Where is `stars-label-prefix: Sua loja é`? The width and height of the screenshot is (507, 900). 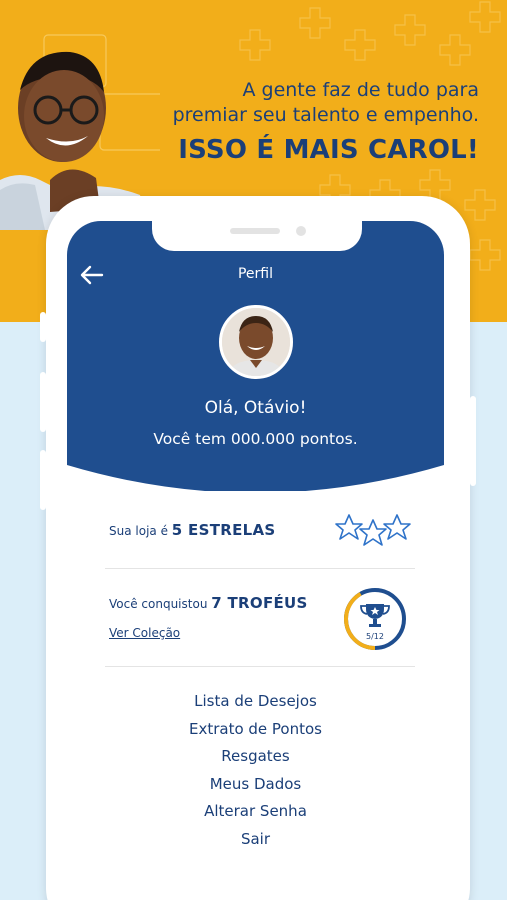
stars-label-prefix: Sua loja é is located at coordinates (138, 531).